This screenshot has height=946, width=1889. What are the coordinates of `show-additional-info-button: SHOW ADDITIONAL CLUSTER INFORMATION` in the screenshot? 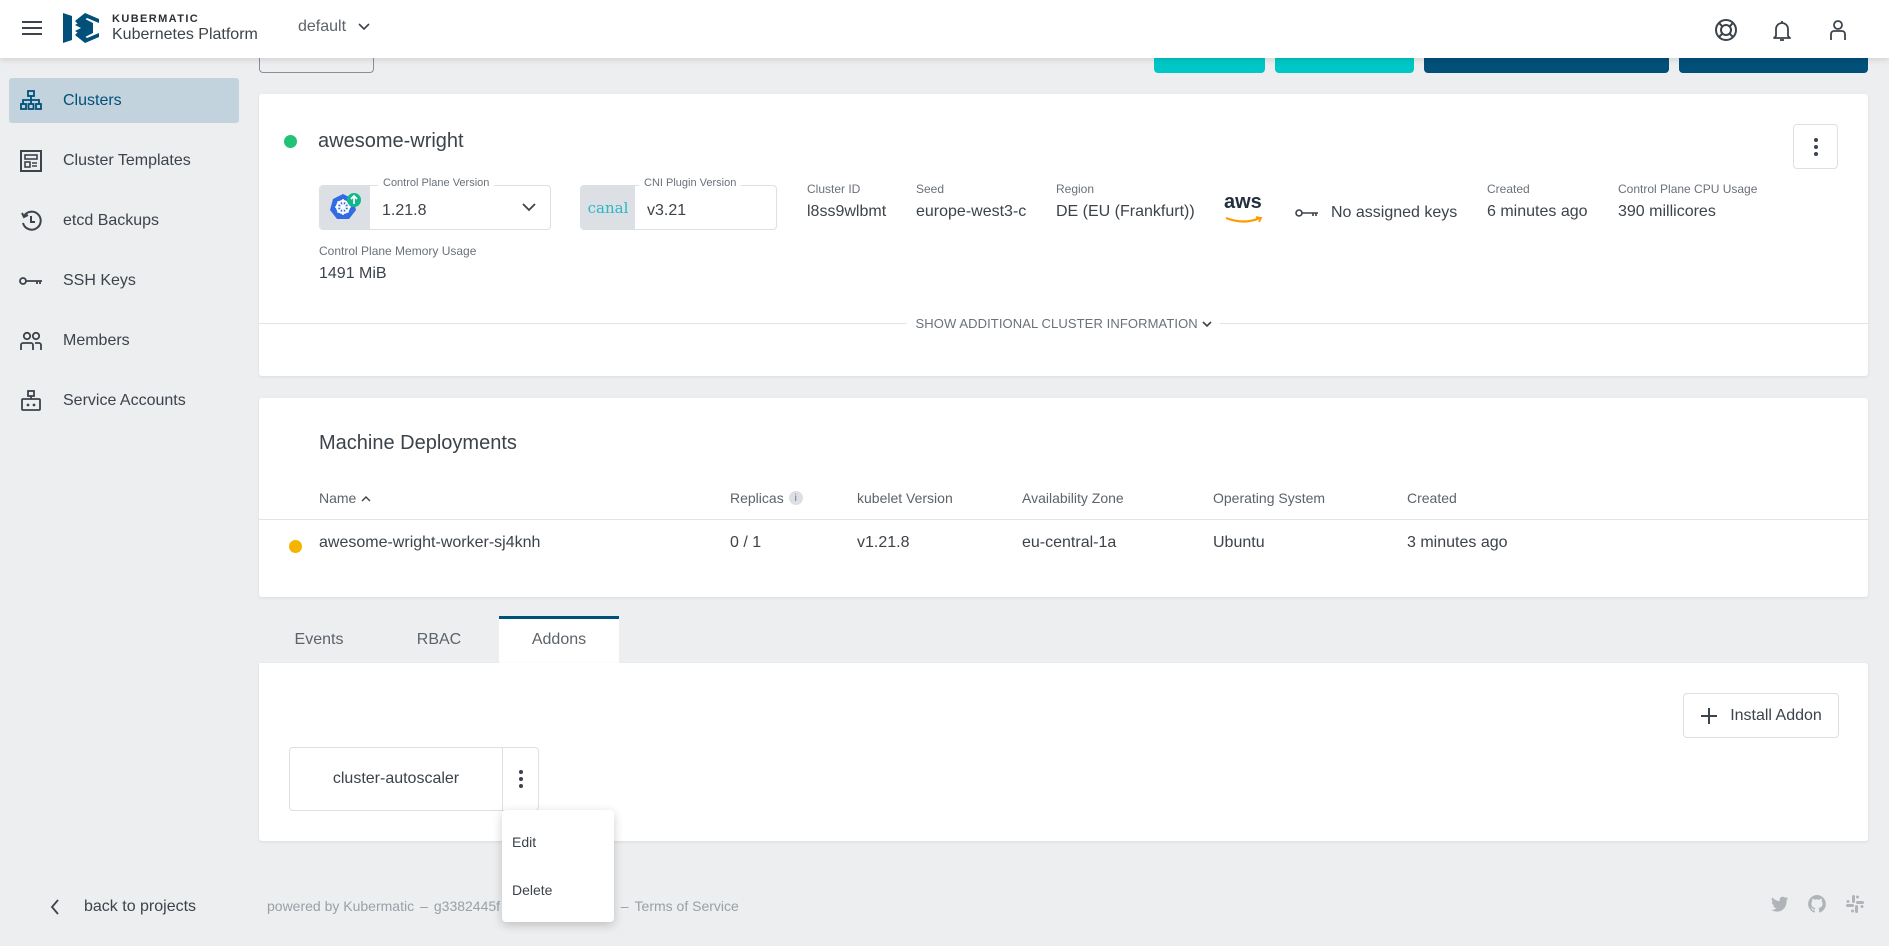 It's located at (1063, 323).